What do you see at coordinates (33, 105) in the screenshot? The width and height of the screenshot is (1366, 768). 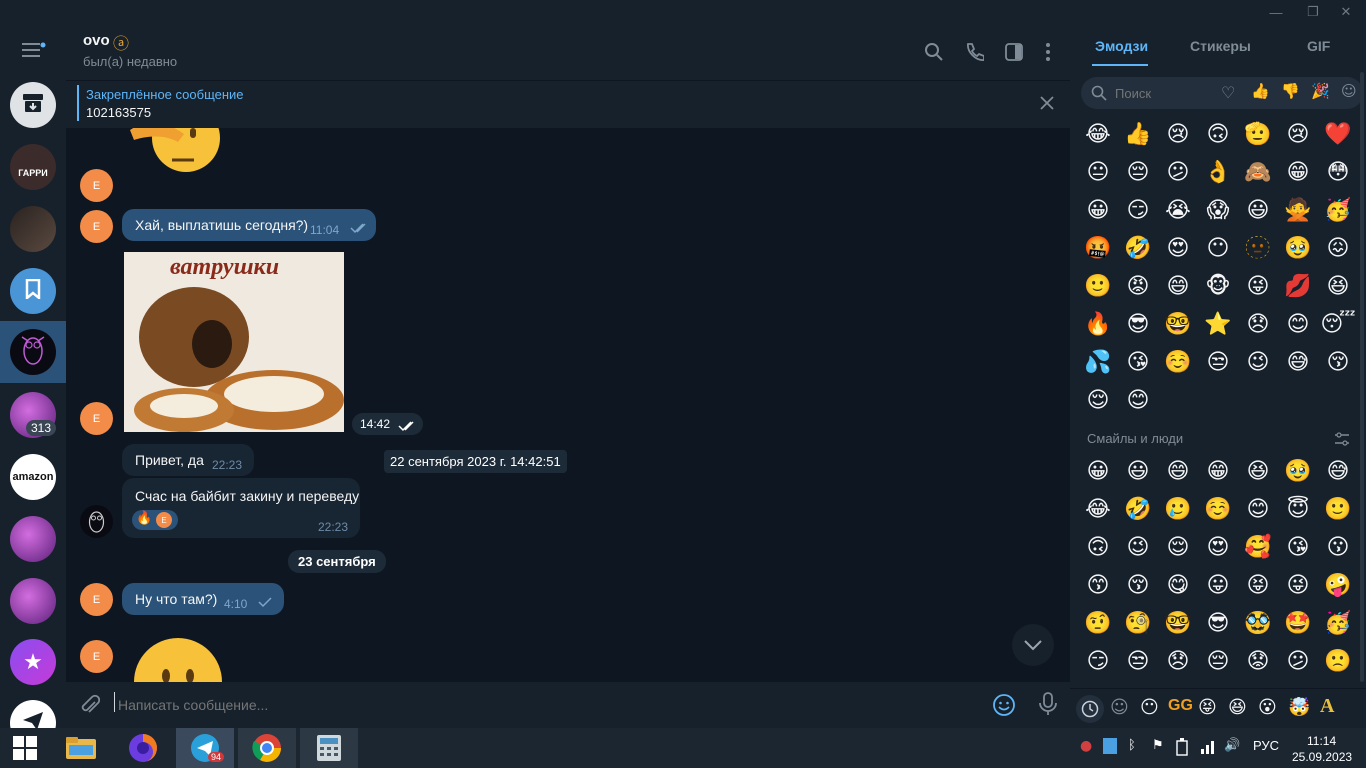 I see `archive-chat-item` at bounding box center [33, 105].